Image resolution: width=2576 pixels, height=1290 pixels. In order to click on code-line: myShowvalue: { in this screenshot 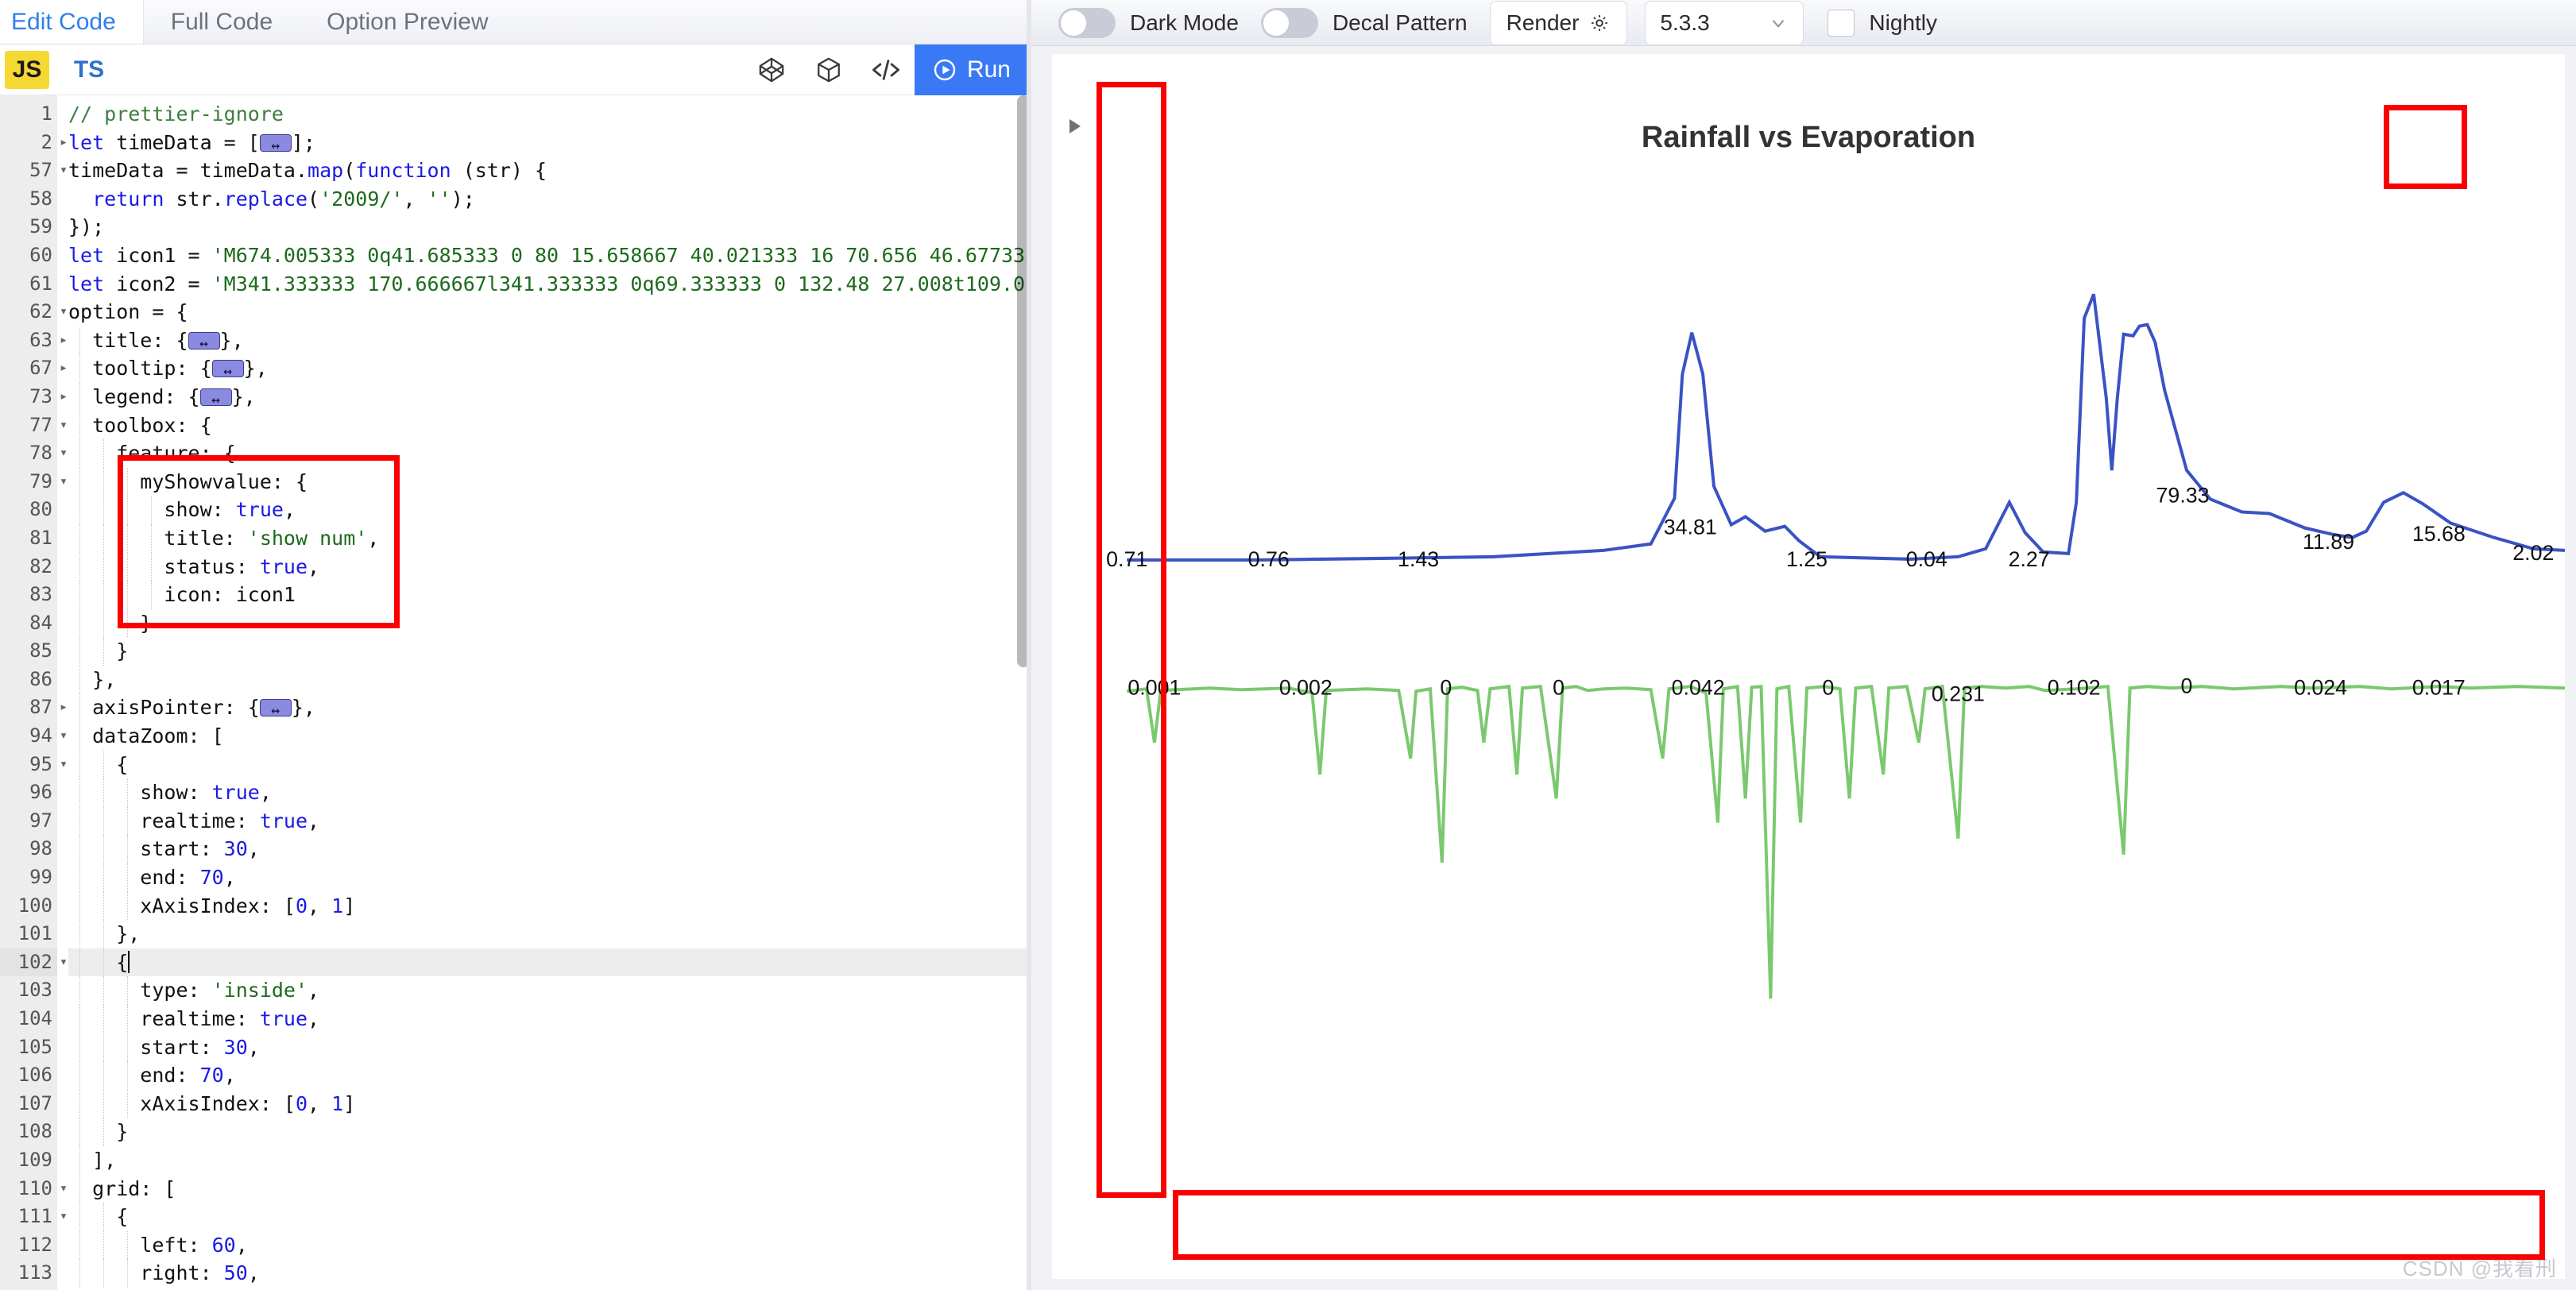, I will do `click(549, 481)`.